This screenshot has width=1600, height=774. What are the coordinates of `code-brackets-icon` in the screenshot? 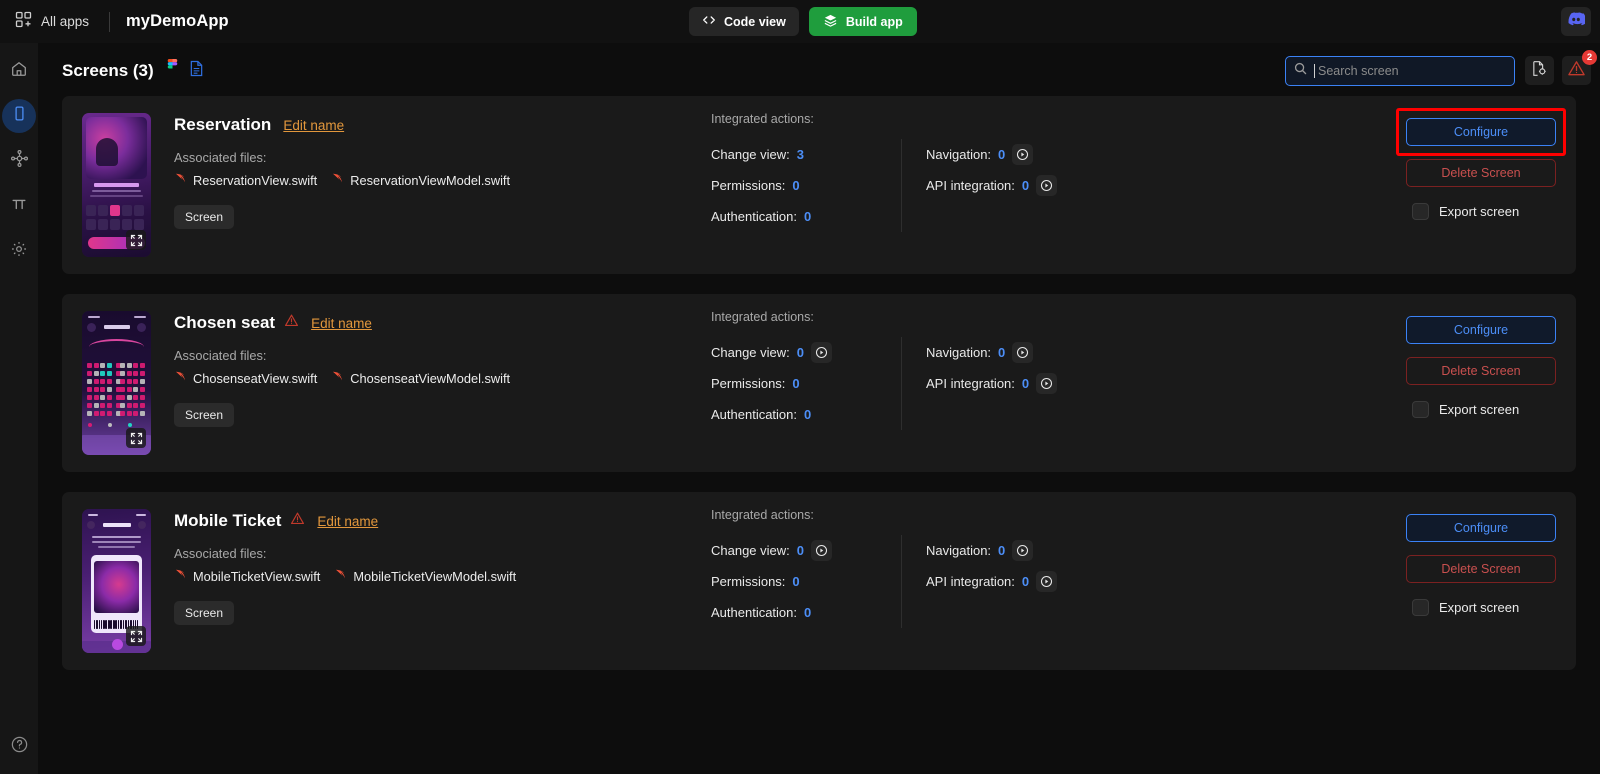 It's located at (709, 21).